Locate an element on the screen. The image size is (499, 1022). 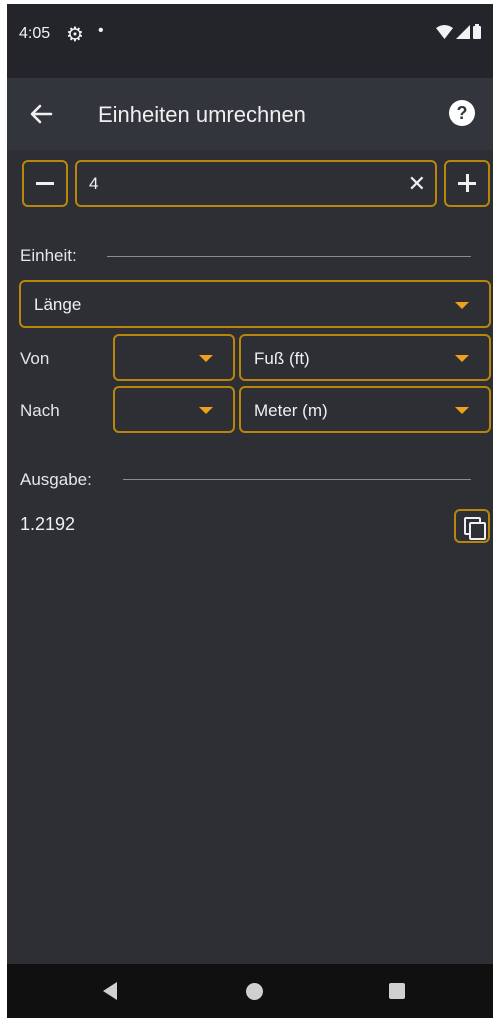
value-input: 4 ✕ is located at coordinates (256, 183).